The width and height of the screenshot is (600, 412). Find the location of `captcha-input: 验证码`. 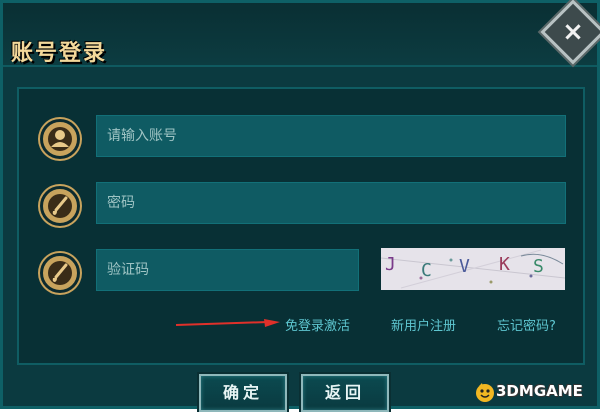

captcha-input: 验证码 is located at coordinates (227, 270).